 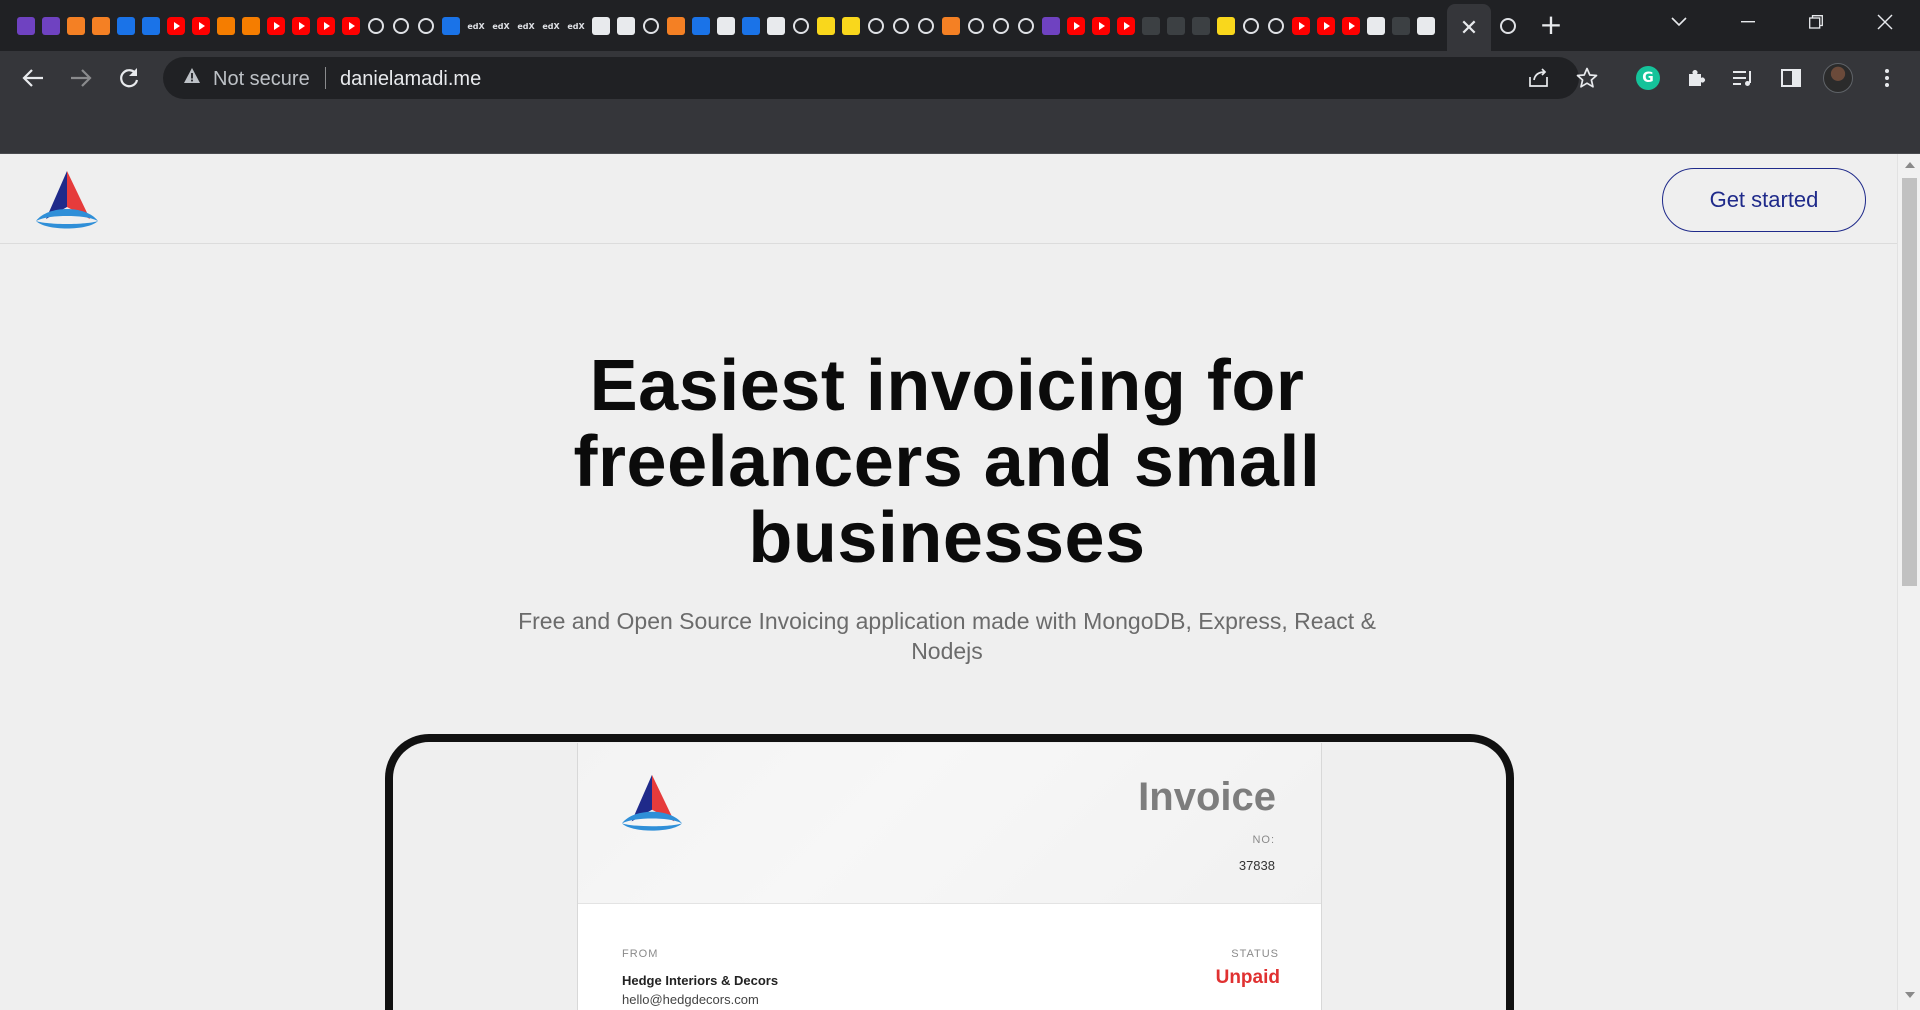 I want to click on new-tab-button: +, so click(x=1551, y=25).